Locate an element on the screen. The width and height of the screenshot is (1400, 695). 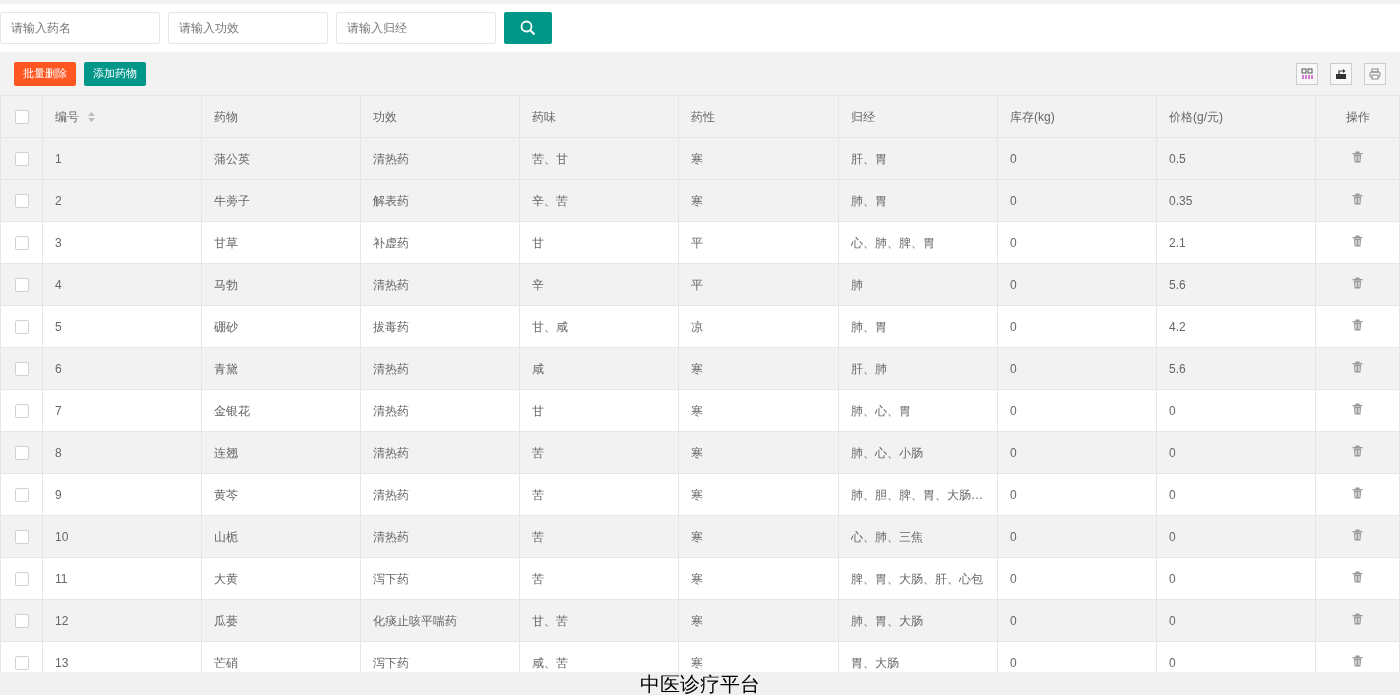
table-cell: 苦、甘 is located at coordinates (599, 158).